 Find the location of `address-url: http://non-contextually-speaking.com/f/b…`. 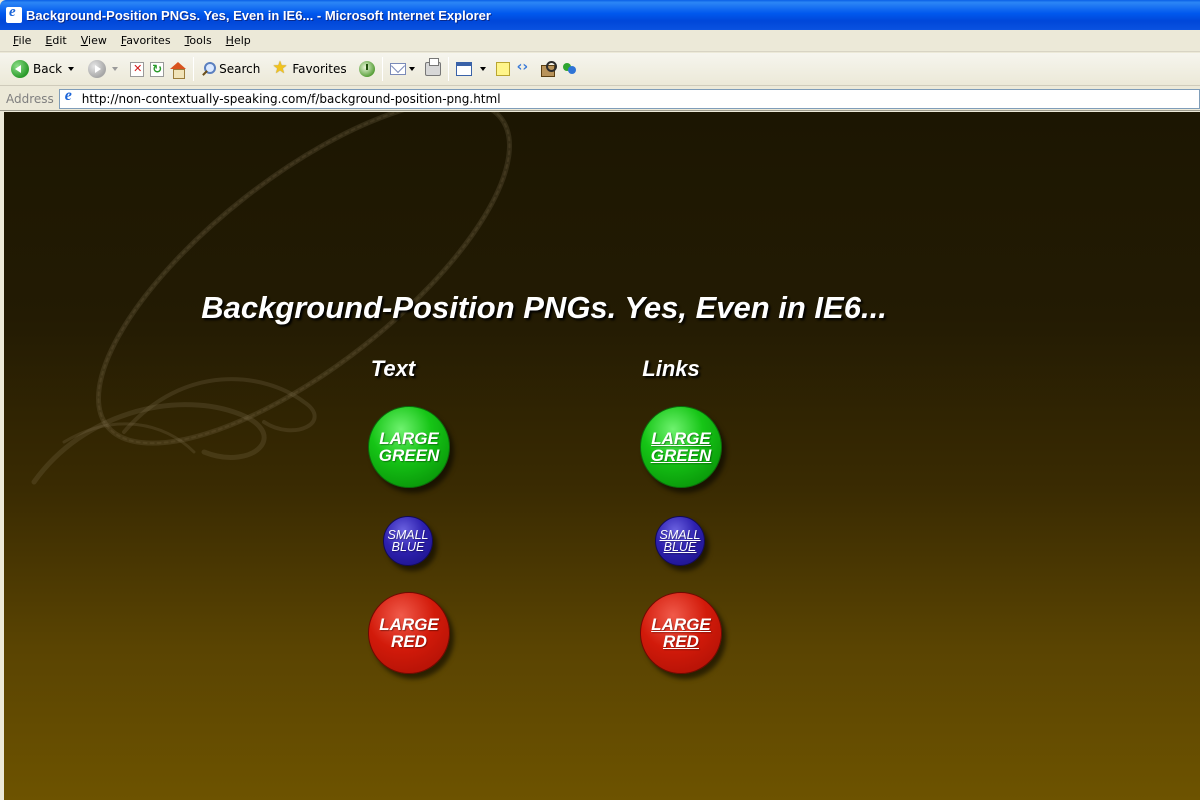

address-url: http://non-contextually-speaking.com/f/b… is located at coordinates (291, 99).